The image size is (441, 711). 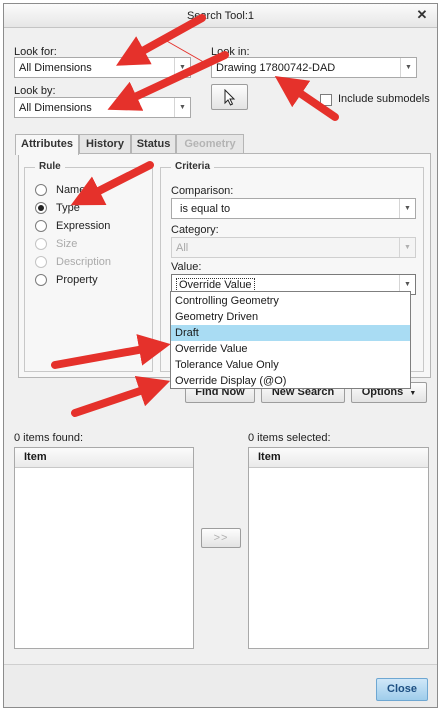 I want to click on radio-property-label: Property, so click(x=77, y=280).